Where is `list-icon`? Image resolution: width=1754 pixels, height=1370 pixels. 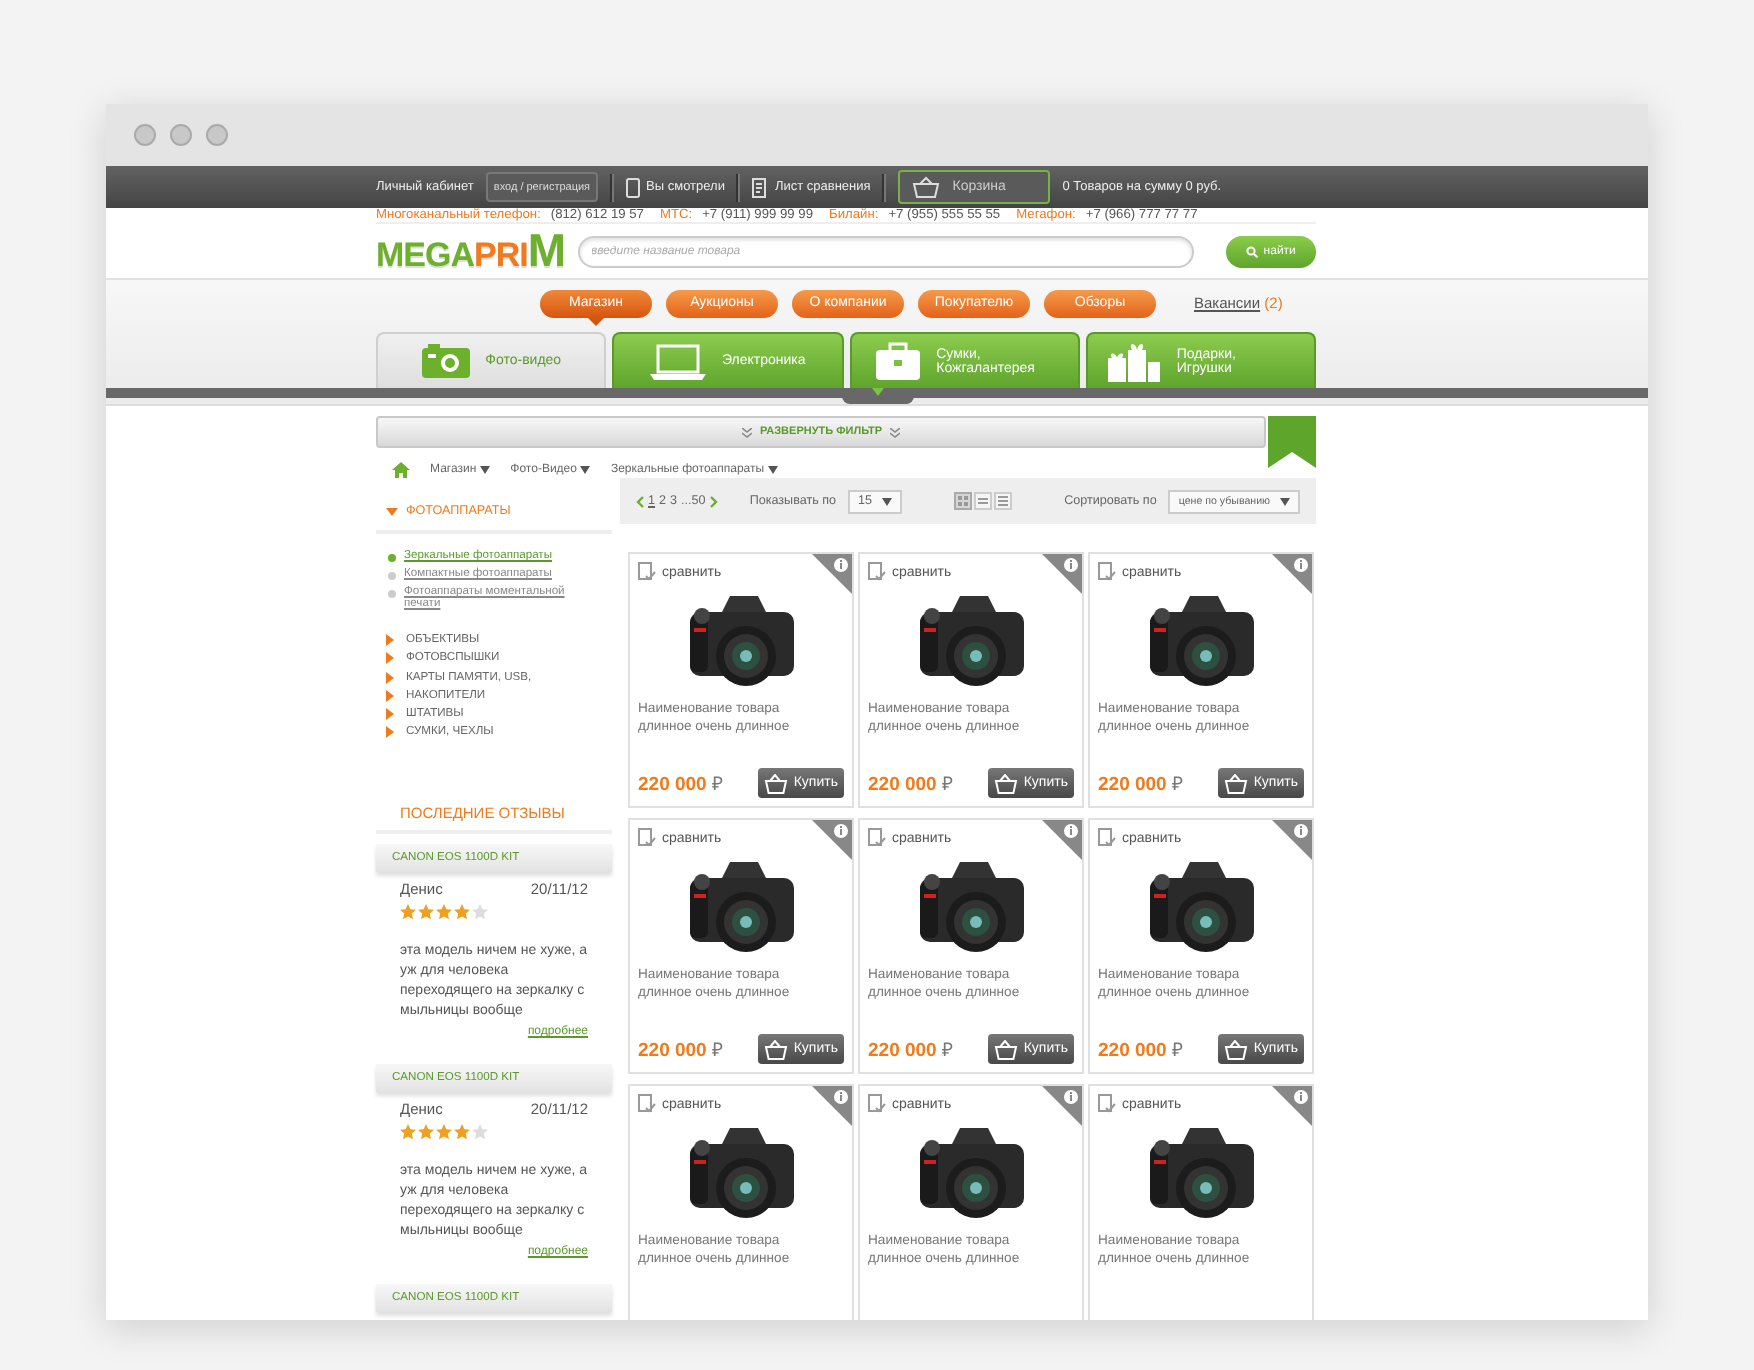
list-icon is located at coordinates (983, 501).